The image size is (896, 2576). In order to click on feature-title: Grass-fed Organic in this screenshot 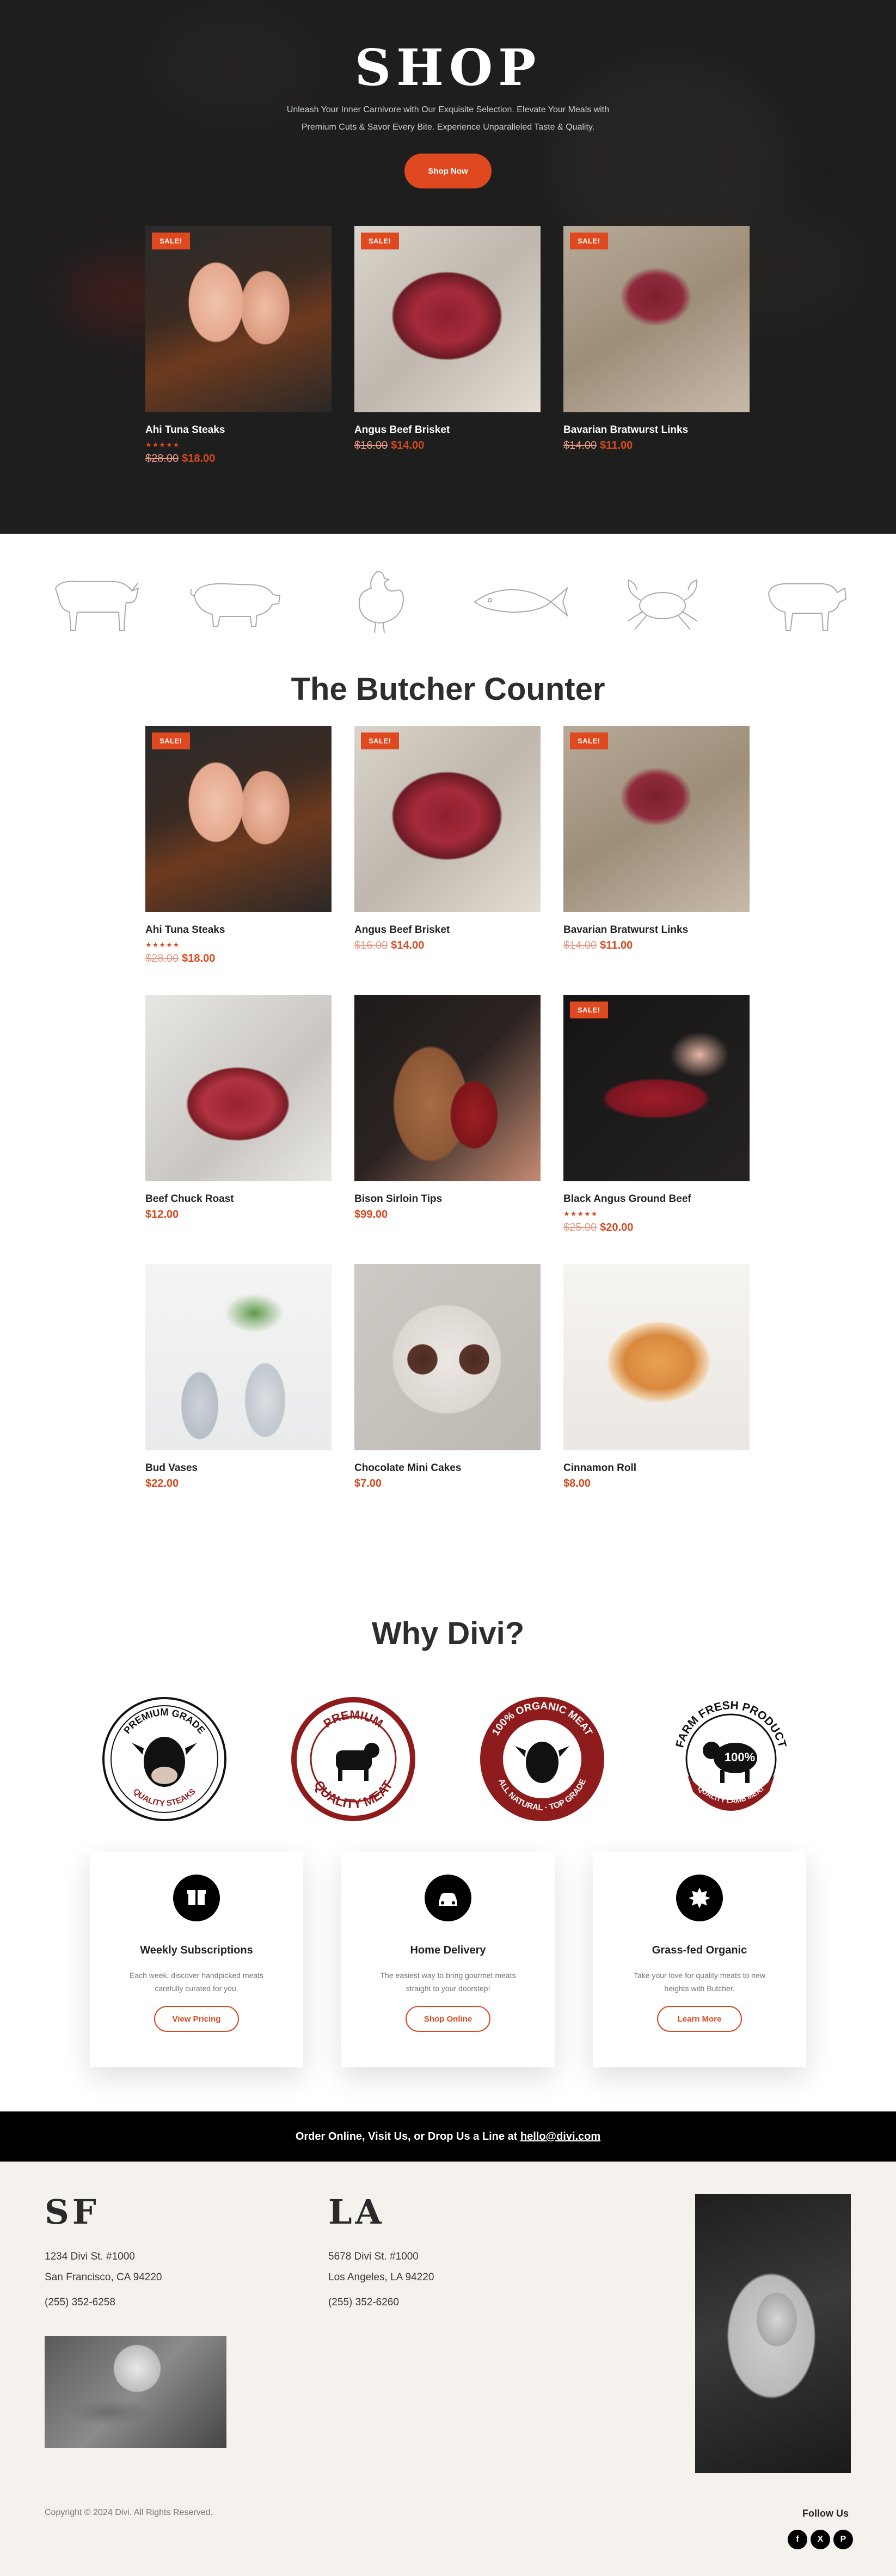, I will do `click(699, 1950)`.